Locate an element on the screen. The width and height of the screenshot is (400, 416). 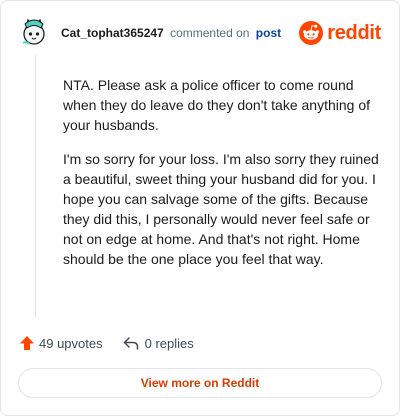
reply-arrow-icon is located at coordinates (130, 343).